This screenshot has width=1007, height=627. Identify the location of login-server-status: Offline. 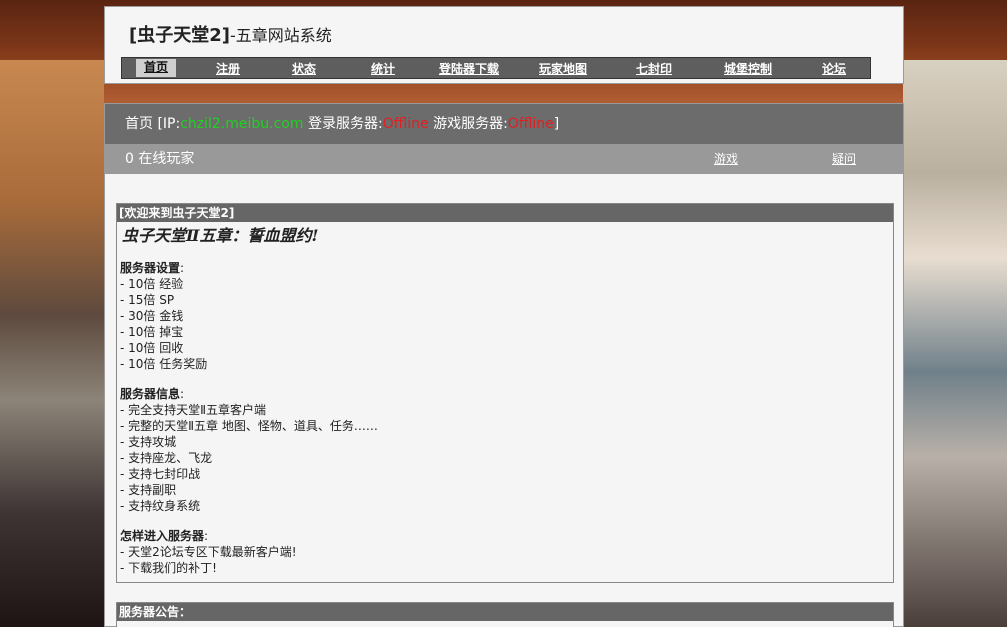
(405, 124).